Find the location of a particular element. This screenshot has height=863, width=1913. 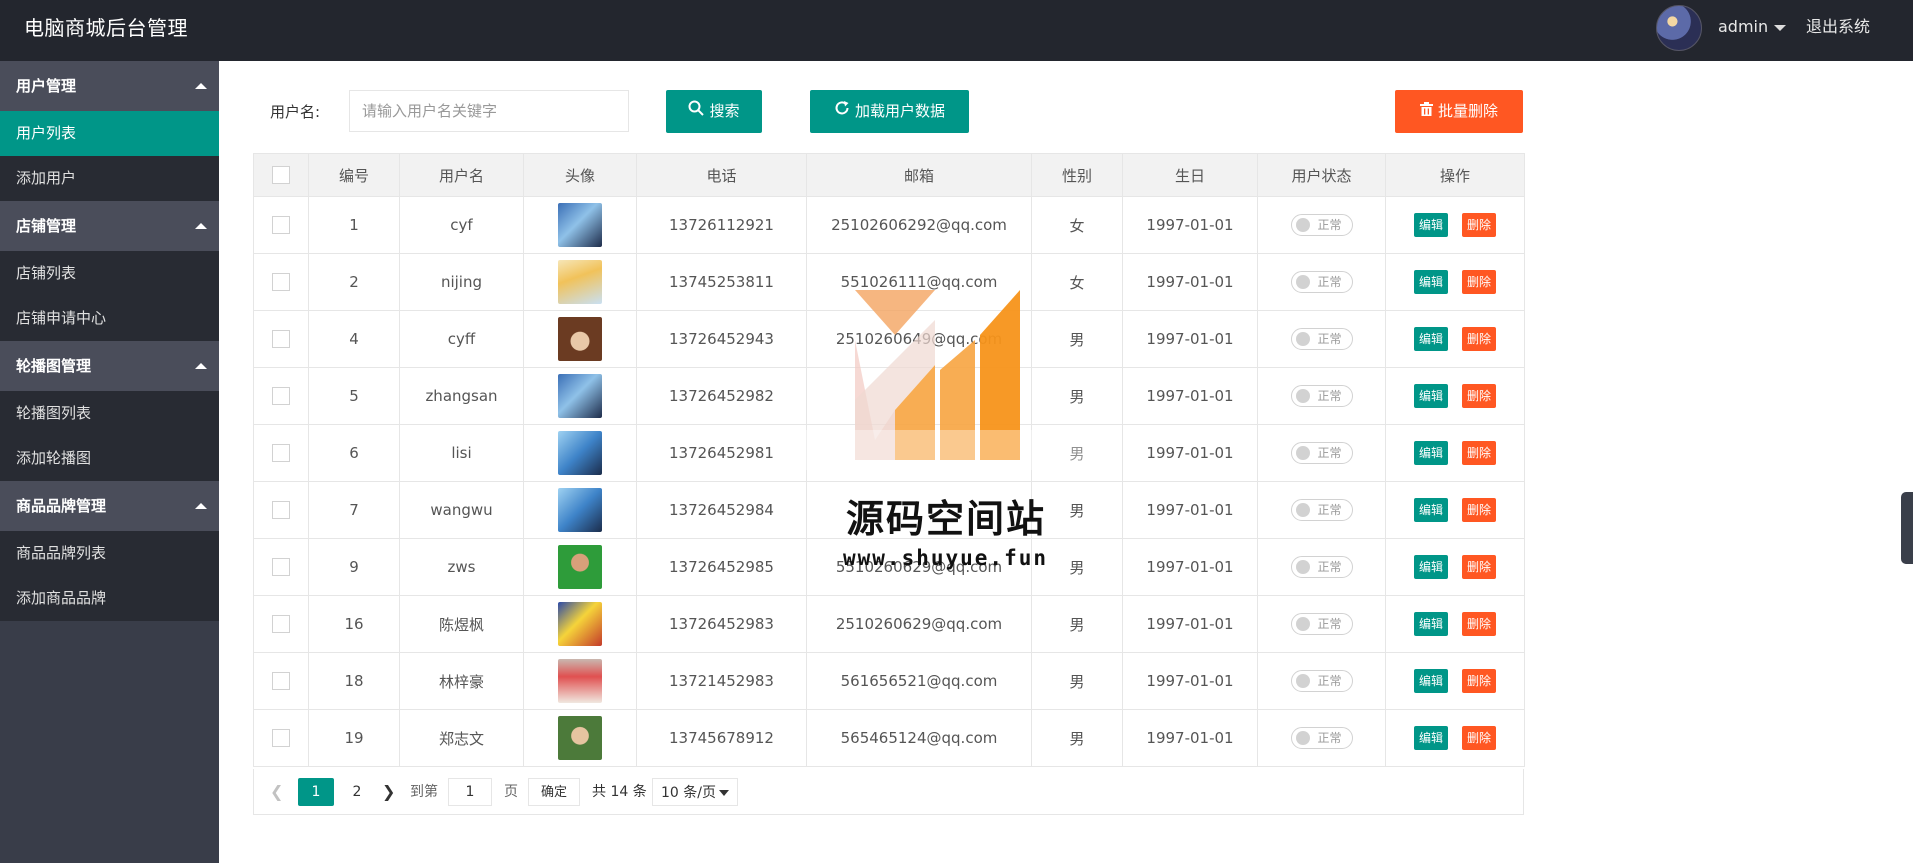

sidebar-item-add-user: 添加用户 is located at coordinates (109, 178).